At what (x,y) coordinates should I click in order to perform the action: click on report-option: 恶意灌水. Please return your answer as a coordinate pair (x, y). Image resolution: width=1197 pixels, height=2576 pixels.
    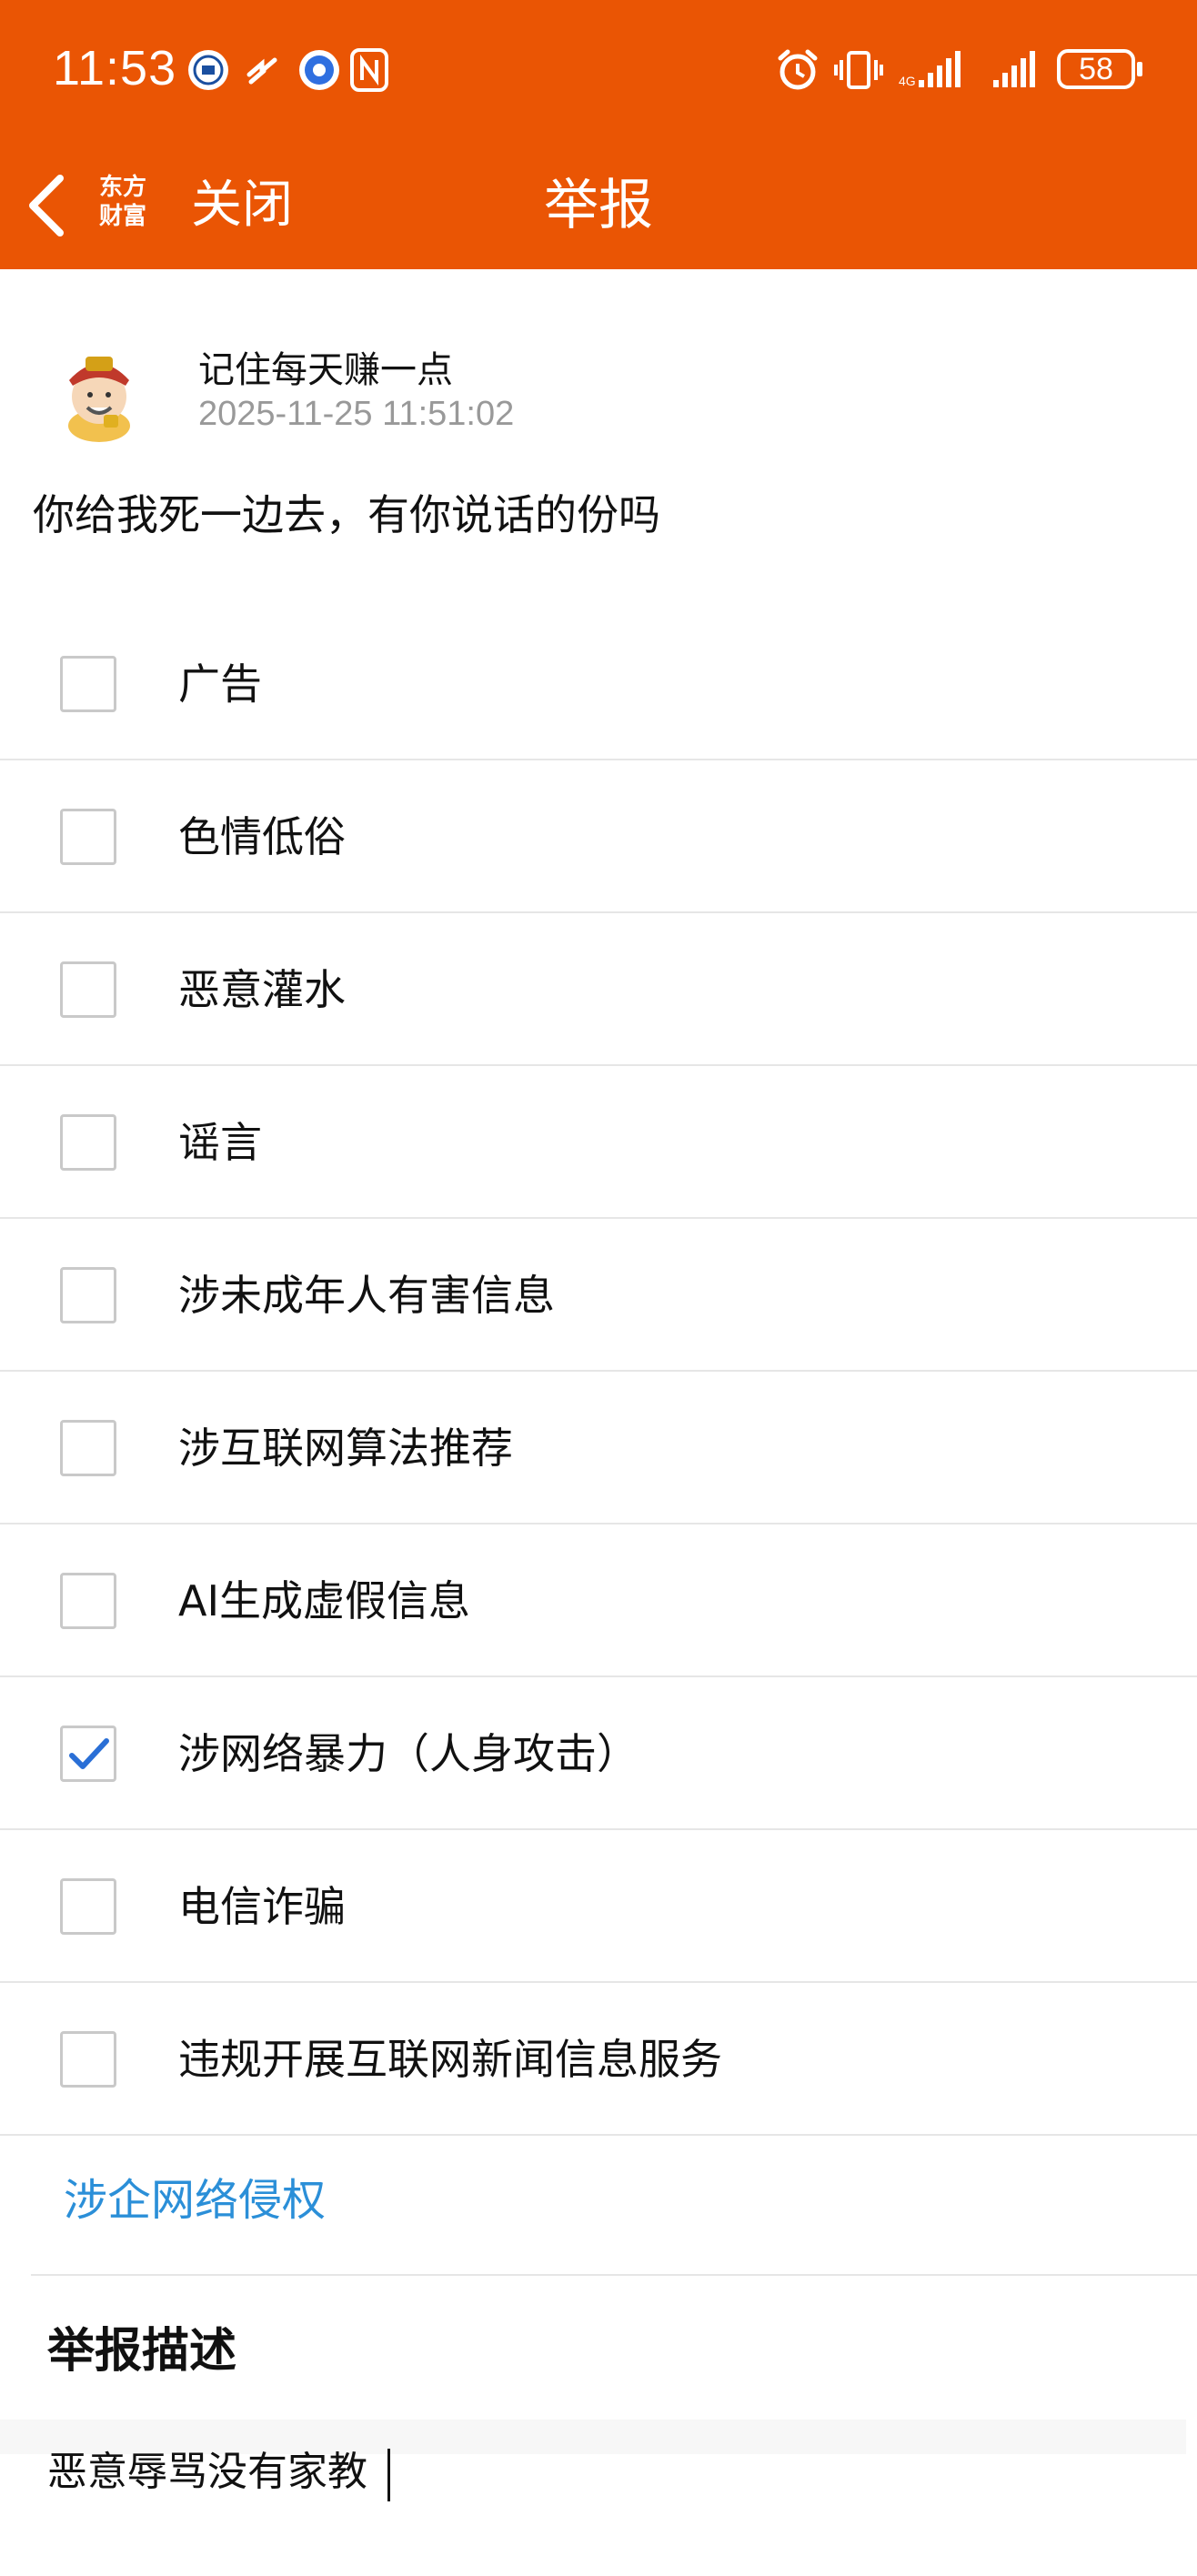
    Looking at the image, I should click on (598, 989).